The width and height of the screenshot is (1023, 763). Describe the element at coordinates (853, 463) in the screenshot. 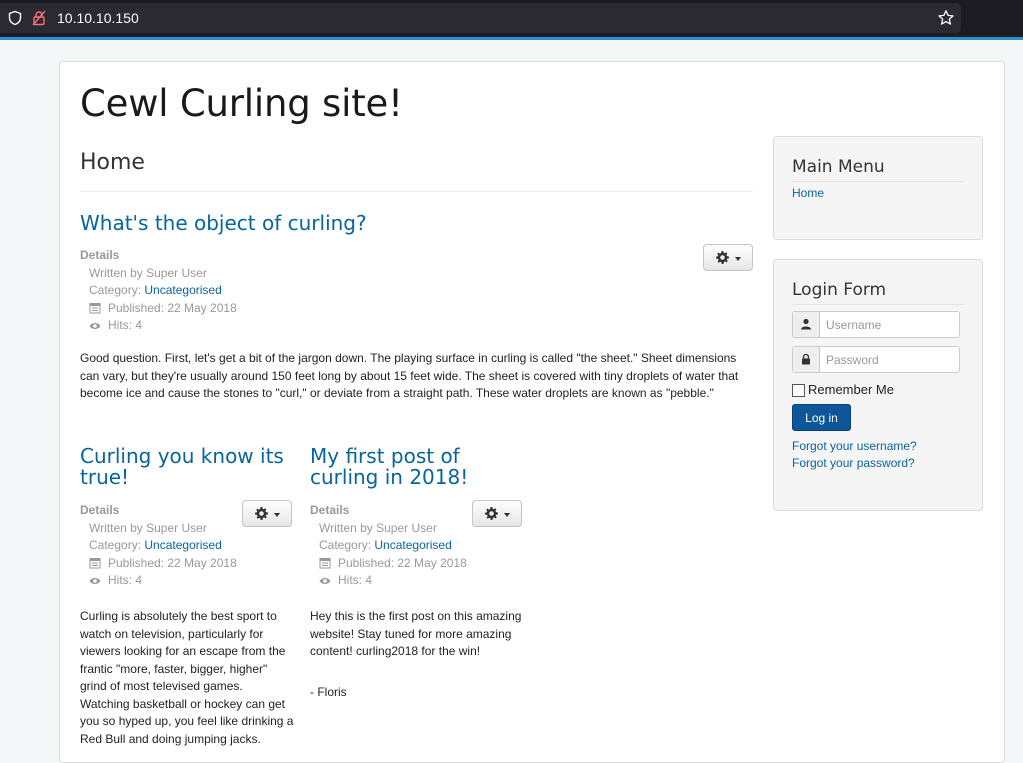

I see `forgot-password-link: Forgot your password?` at that location.